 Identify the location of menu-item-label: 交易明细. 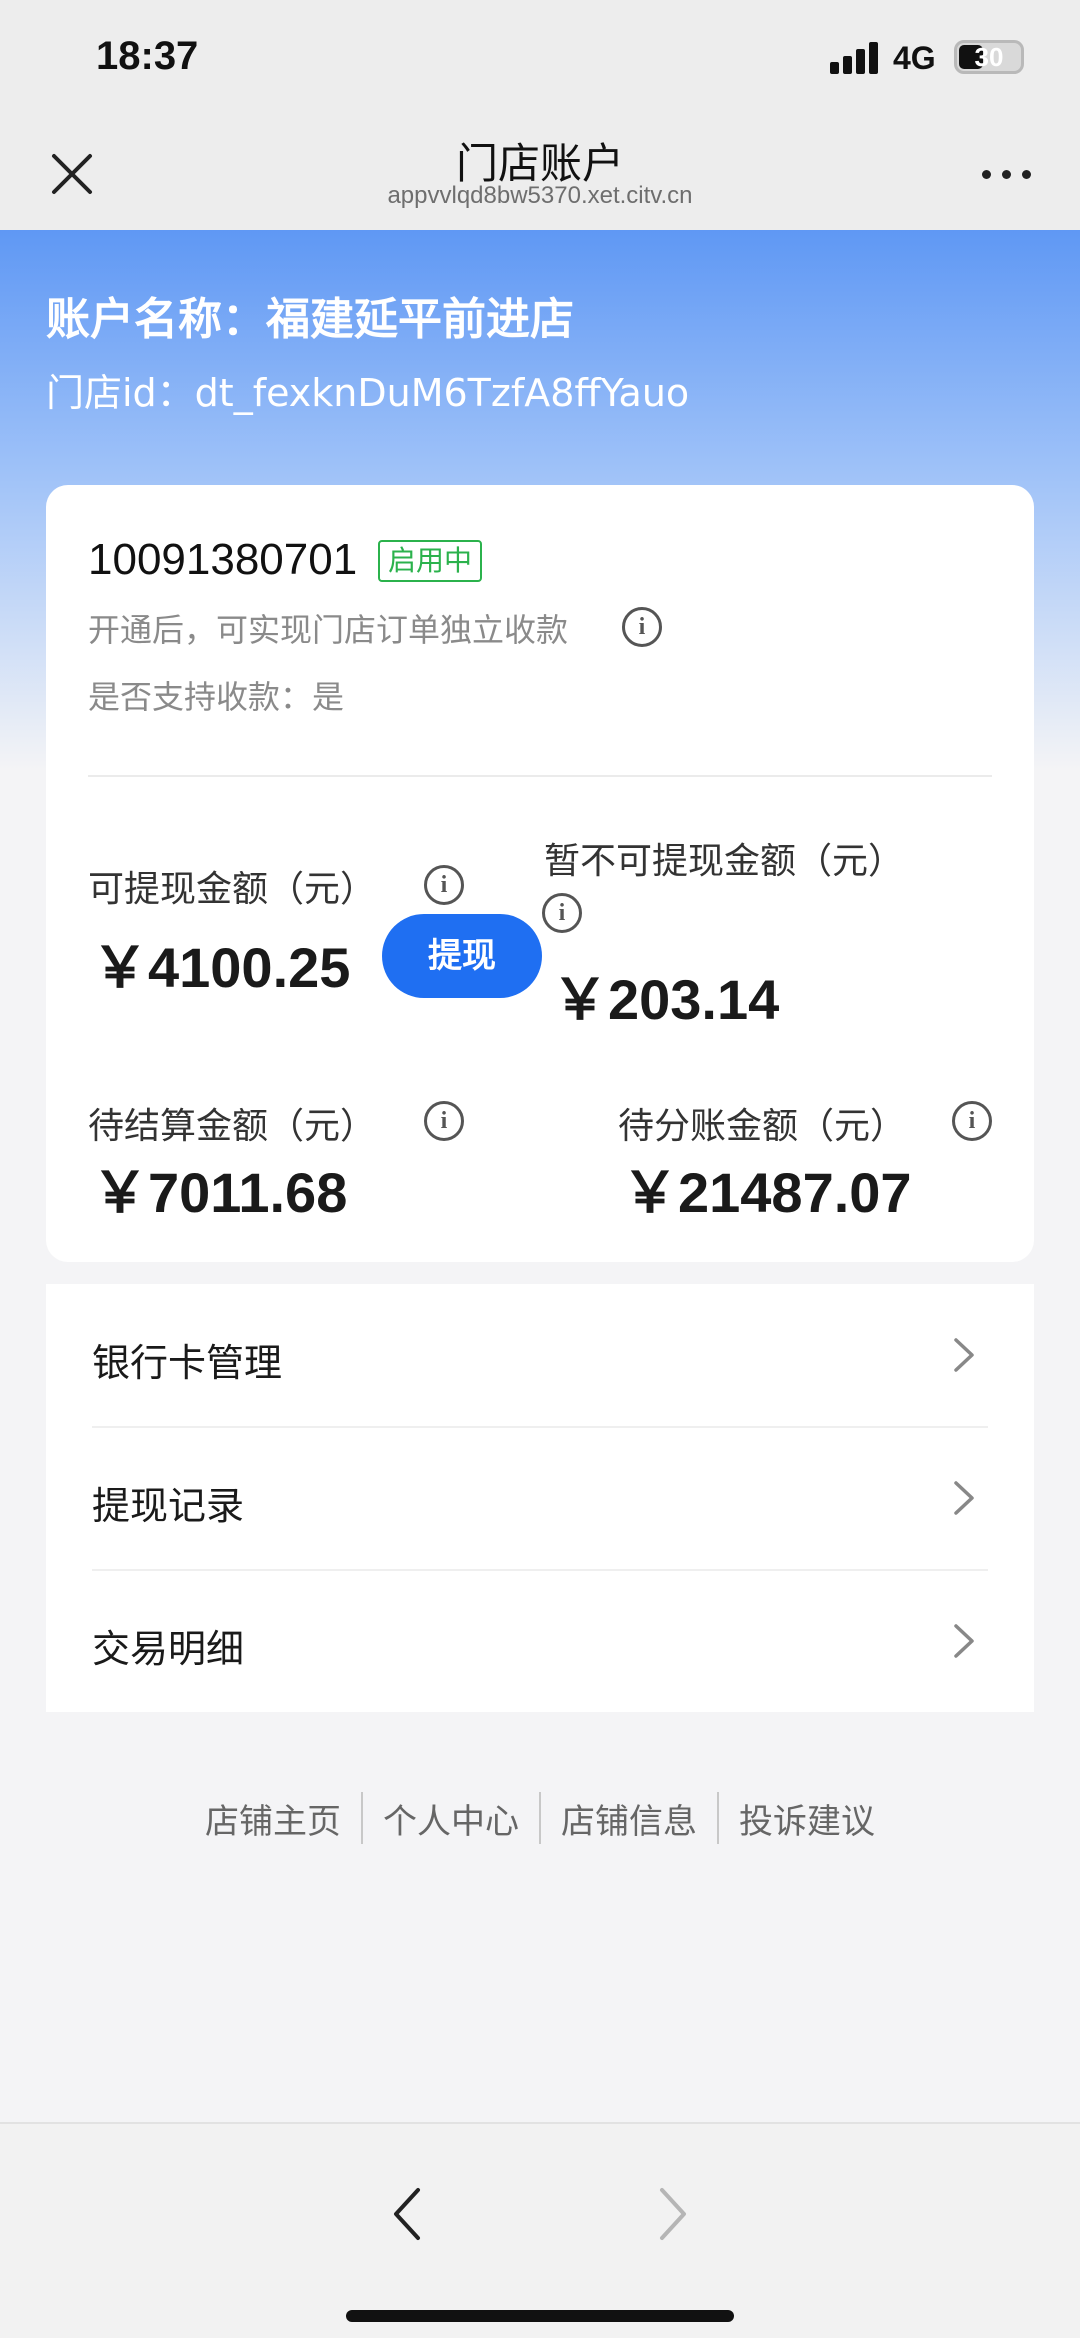
(168, 1649).